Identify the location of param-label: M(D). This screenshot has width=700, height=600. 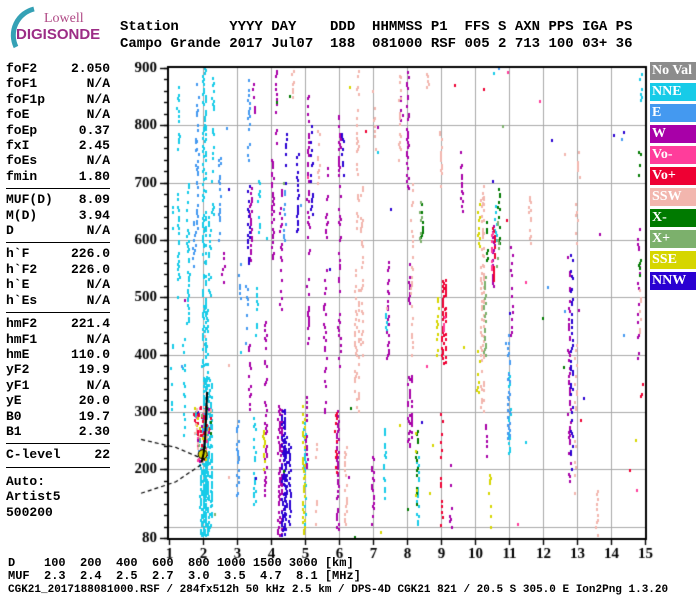
(22, 215).